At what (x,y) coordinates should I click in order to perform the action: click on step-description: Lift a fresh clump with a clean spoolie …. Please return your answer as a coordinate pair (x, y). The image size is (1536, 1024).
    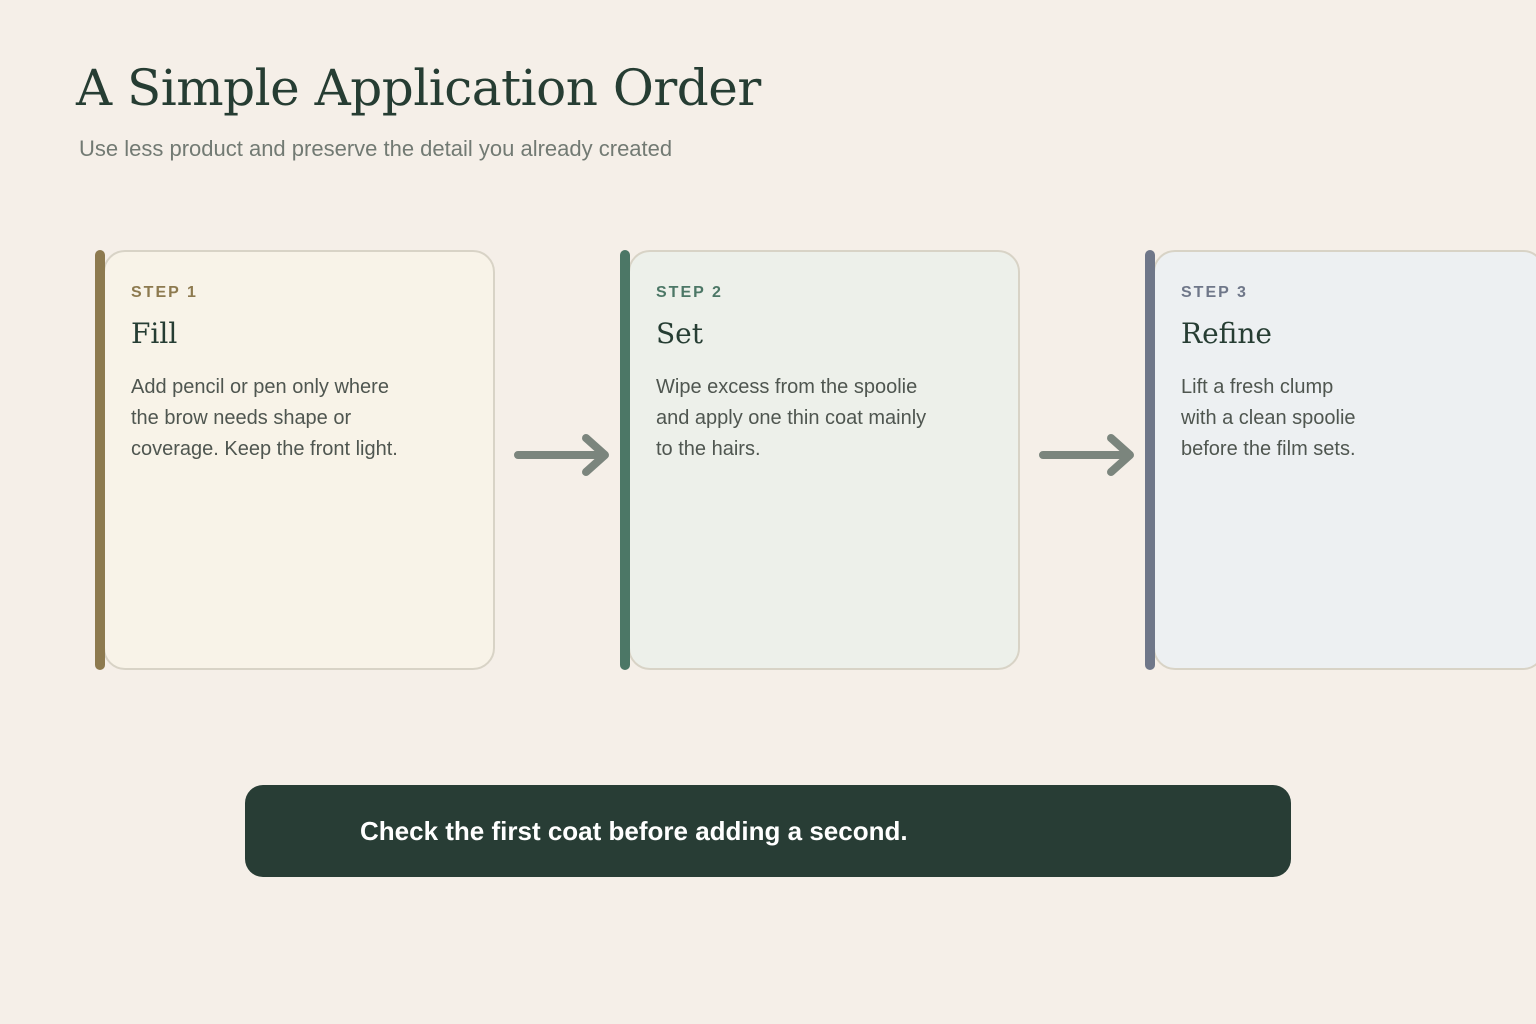
    Looking at the image, I should click on (1268, 418).